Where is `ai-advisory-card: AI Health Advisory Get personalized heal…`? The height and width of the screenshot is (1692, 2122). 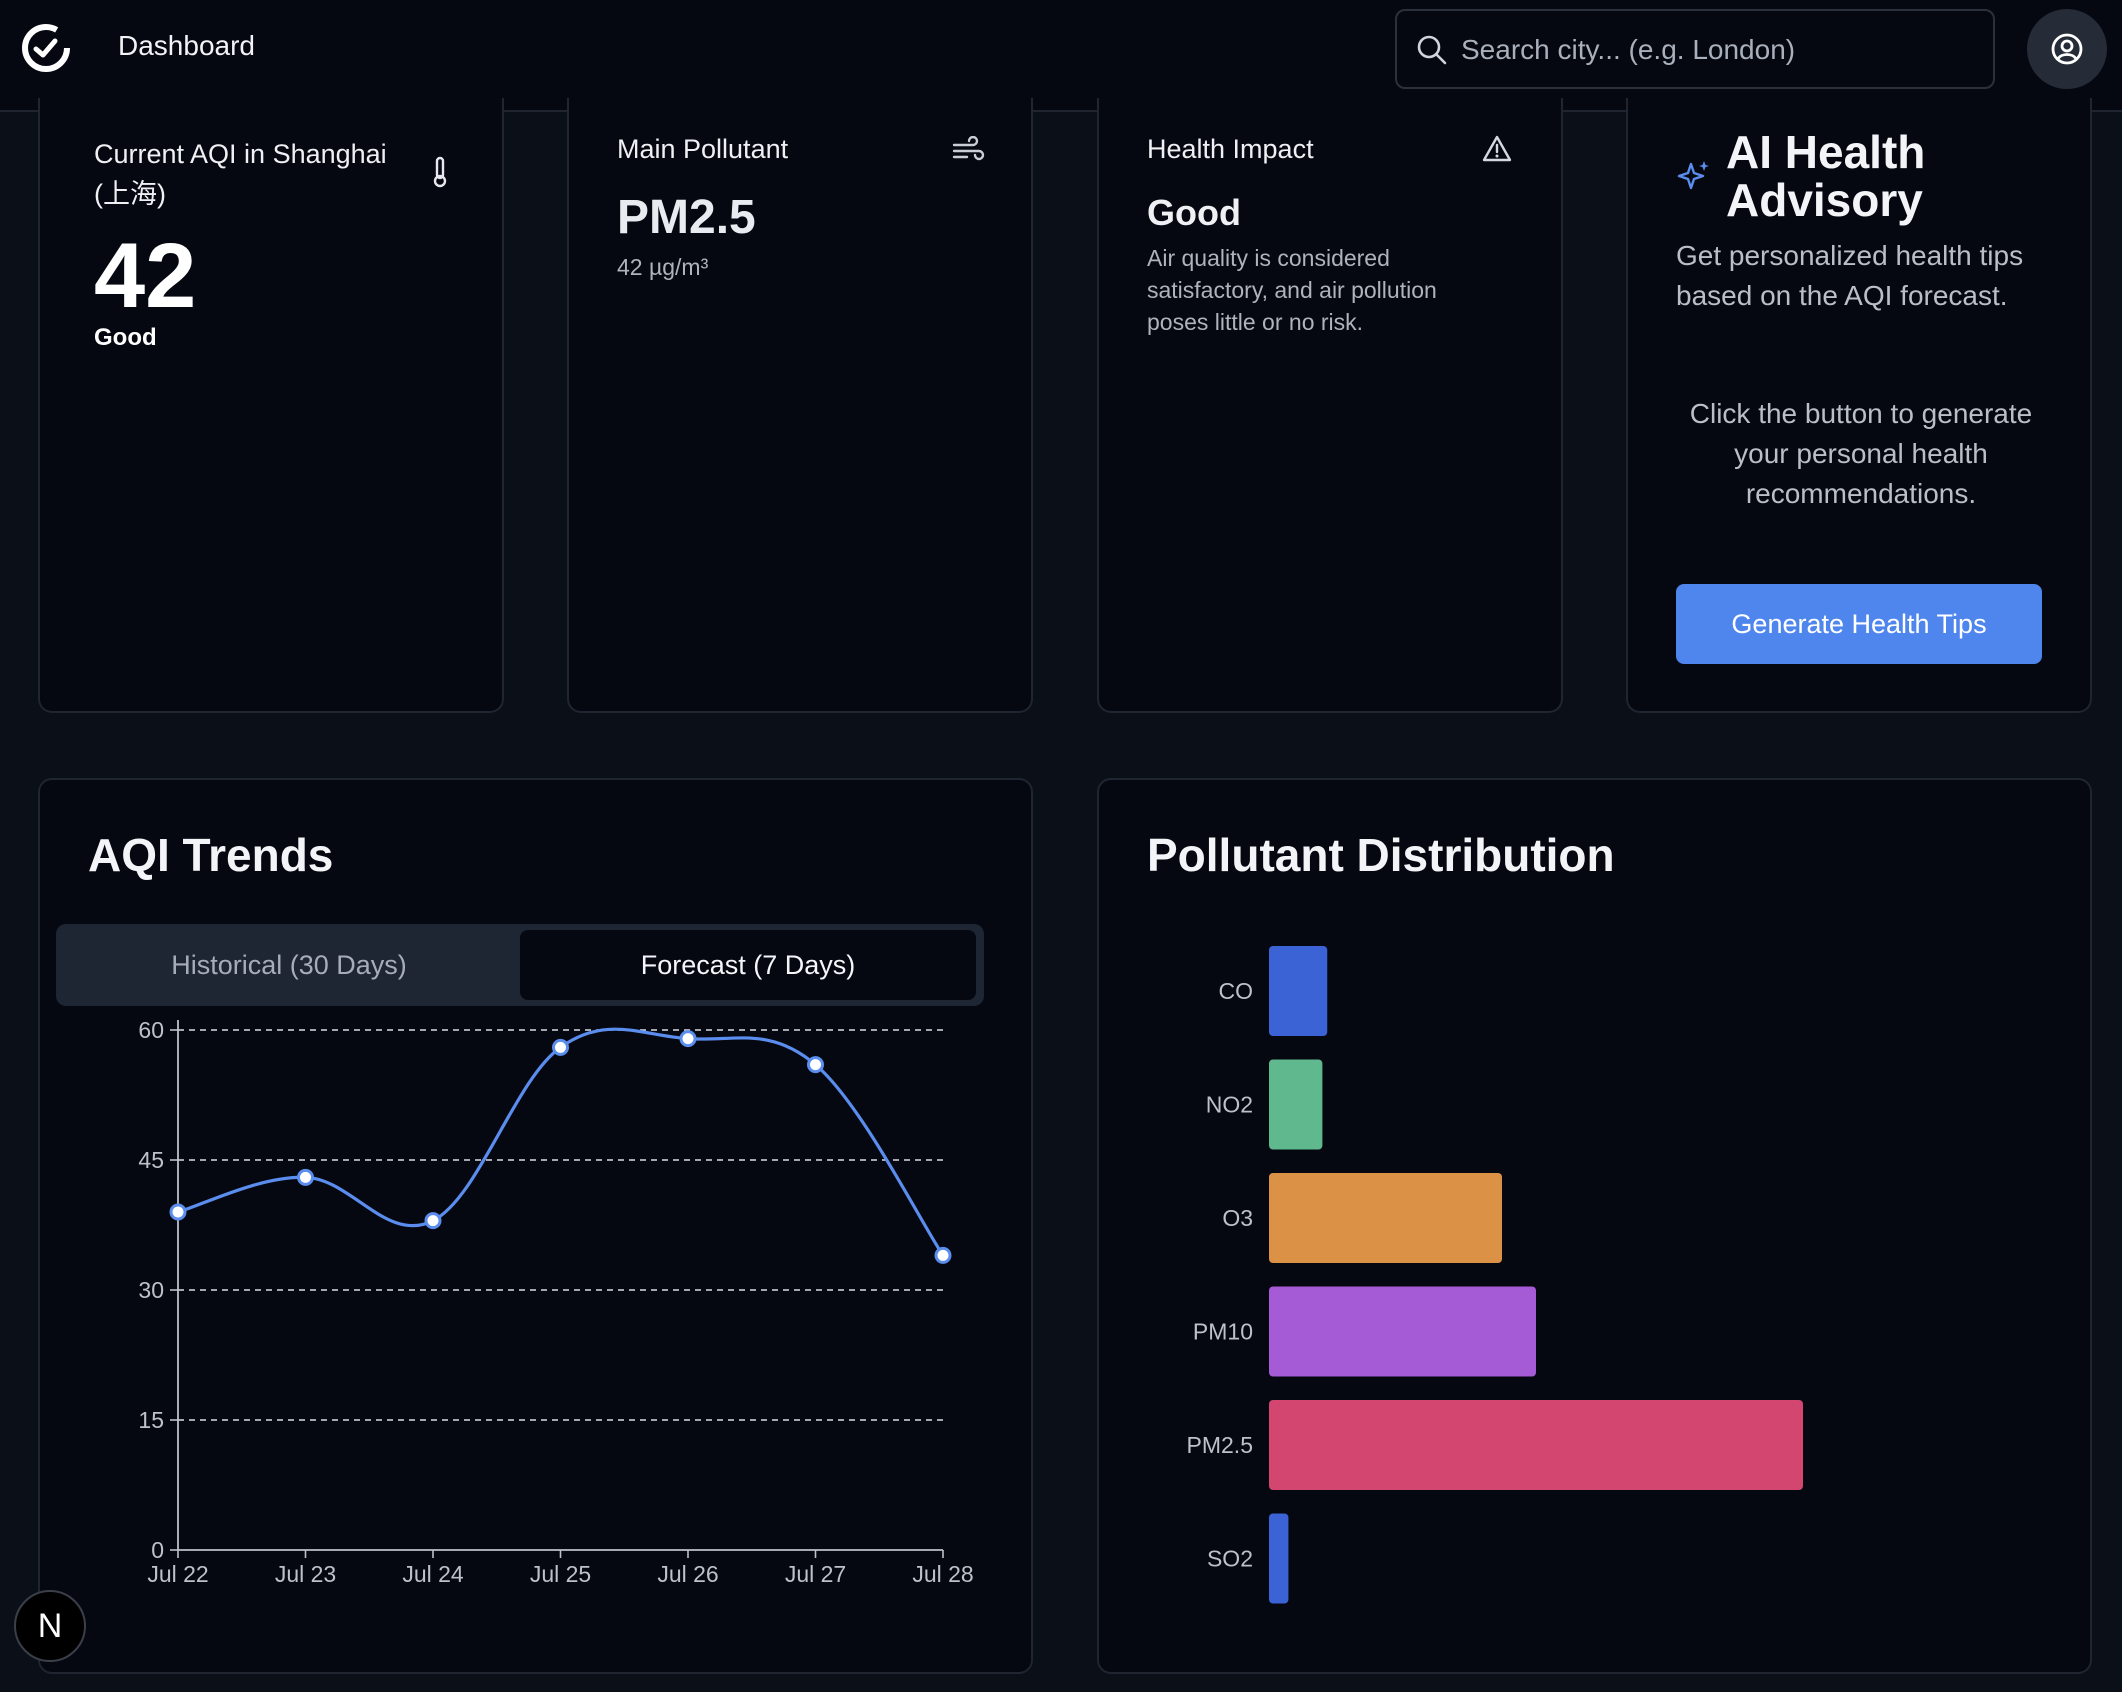
ai-advisory-card: AI Health Advisory Get personalized heal… is located at coordinates (1859, 405).